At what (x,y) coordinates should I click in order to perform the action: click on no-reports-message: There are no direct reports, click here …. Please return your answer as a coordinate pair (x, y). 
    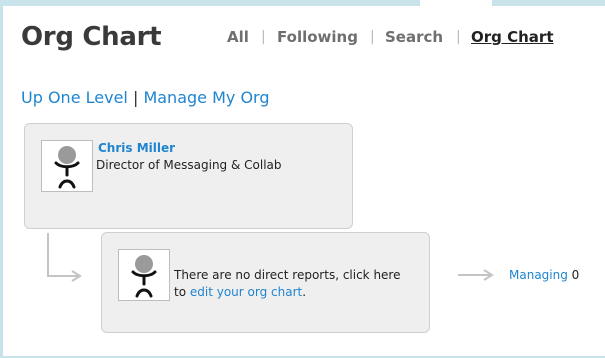
    Looking at the image, I should click on (287, 284).